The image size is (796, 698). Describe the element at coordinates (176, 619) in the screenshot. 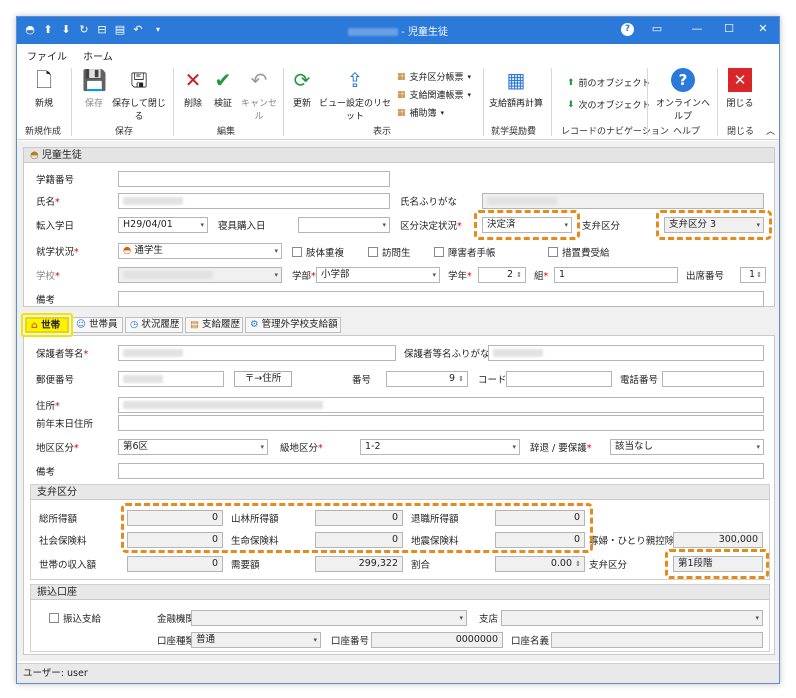

I see `bank-label: 金融機関` at that location.